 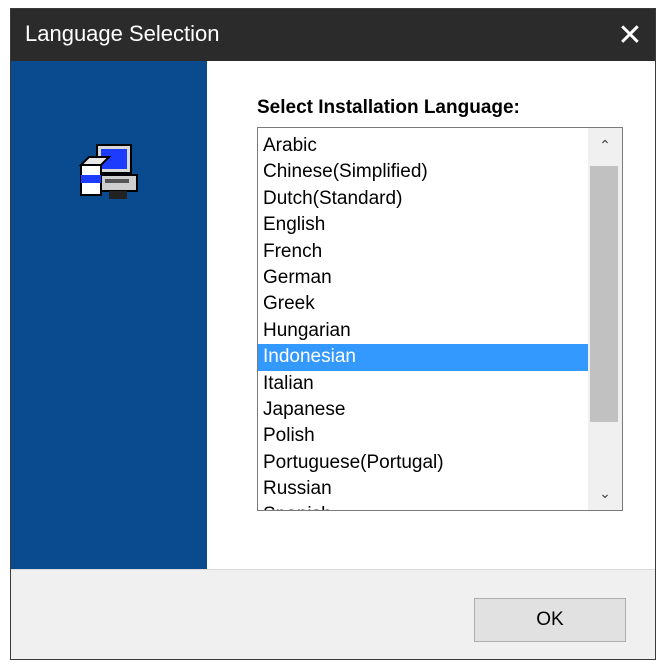 What do you see at coordinates (122, 33) in the screenshot?
I see `window-title: Language Selection` at bounding box center [122, 33].